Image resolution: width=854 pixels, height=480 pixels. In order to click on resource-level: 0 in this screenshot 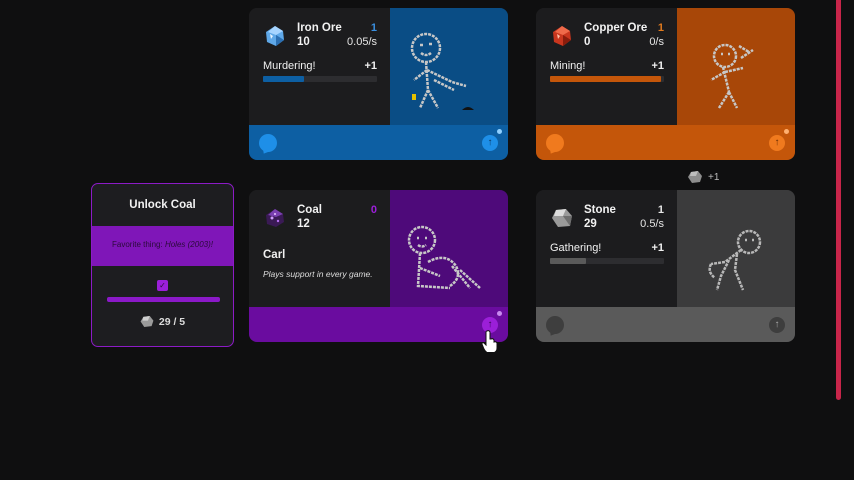, I will do `click(373, 210)`.